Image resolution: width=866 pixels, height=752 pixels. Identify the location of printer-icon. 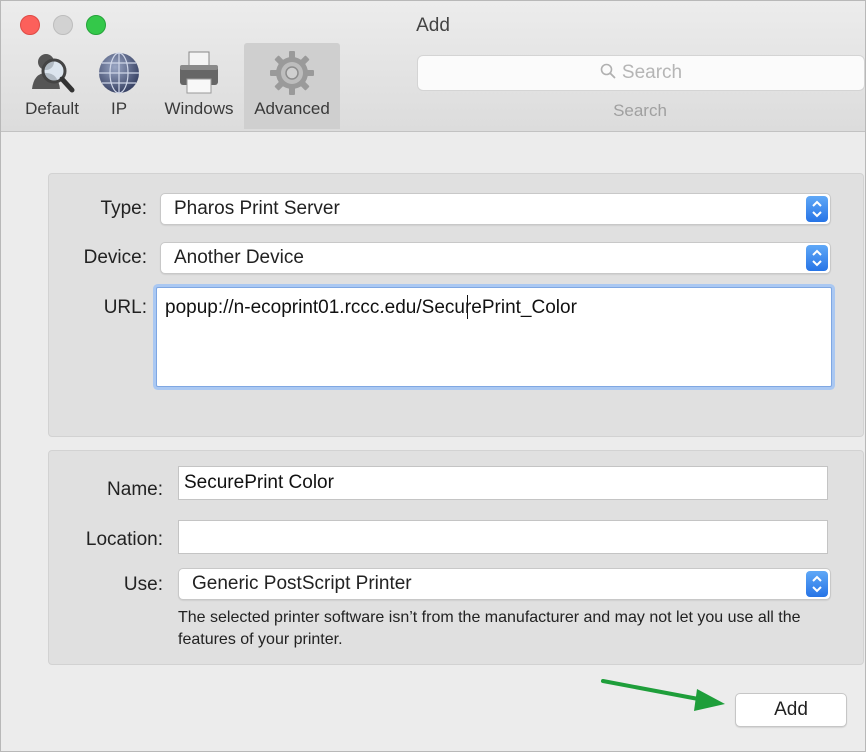
(199, 72).